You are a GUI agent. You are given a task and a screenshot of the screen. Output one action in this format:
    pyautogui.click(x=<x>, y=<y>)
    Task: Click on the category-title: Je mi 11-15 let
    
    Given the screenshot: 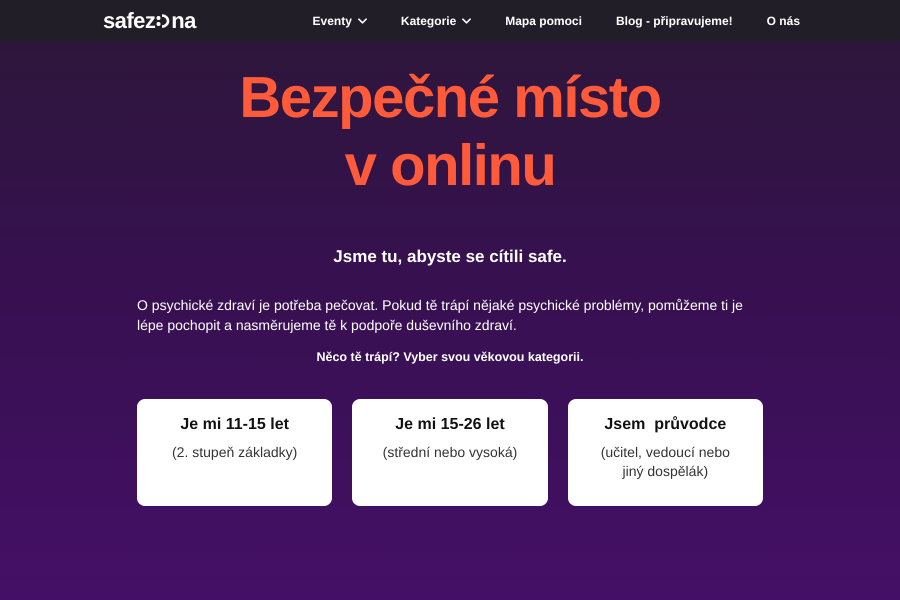 What is the action you would take?
    pyautogui.click(x=234, y=425)
    